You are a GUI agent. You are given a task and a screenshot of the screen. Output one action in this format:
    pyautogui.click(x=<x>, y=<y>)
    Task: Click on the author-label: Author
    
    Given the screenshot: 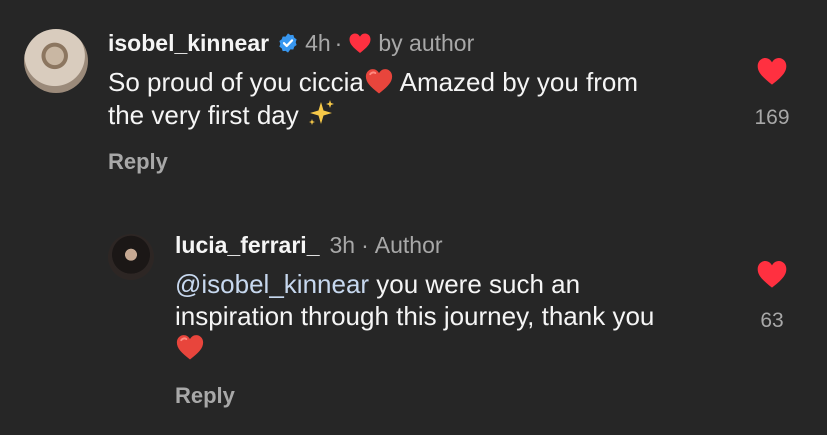 What is the action you would take?
    pyautogui.click(x=408, y=245)
    